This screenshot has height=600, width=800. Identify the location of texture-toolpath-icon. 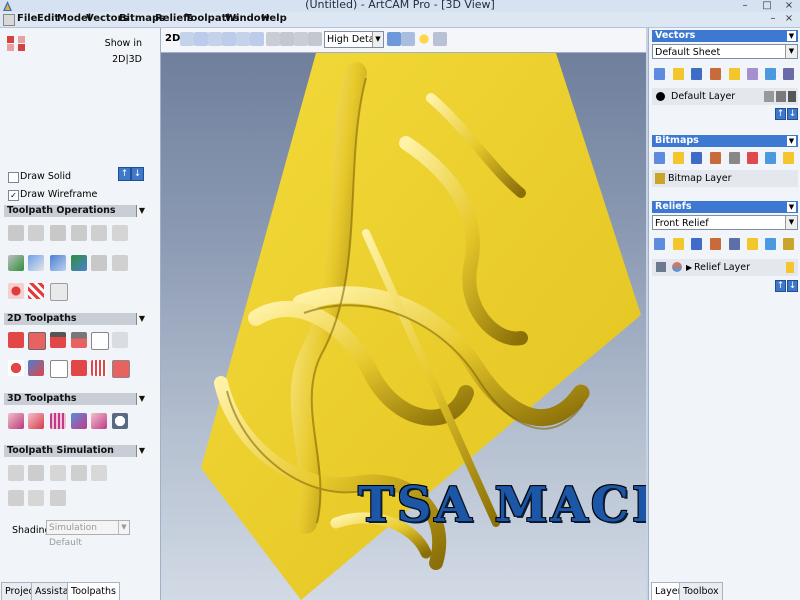
(121, 369).